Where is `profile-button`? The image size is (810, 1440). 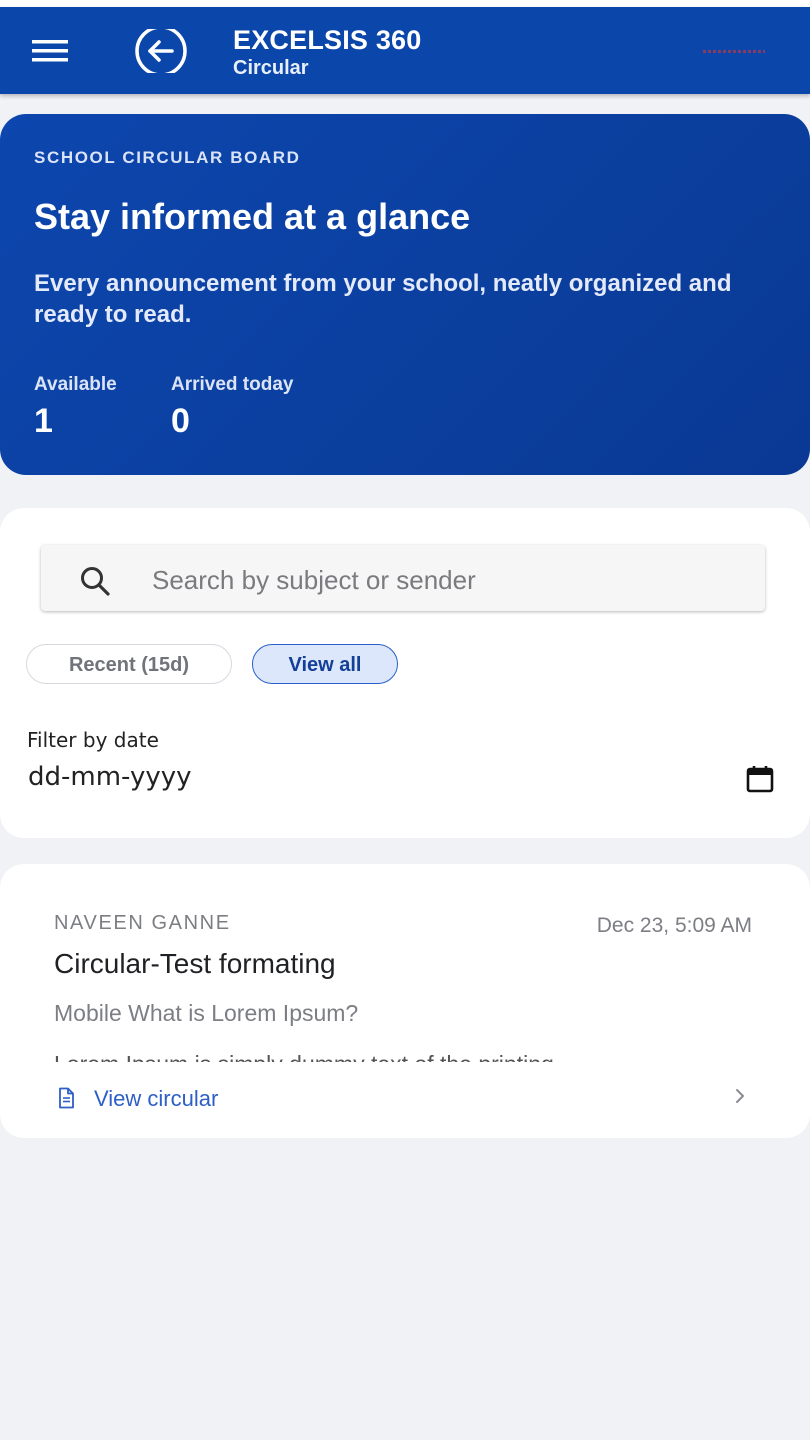 profile-button is located at coordinates (733, 57).